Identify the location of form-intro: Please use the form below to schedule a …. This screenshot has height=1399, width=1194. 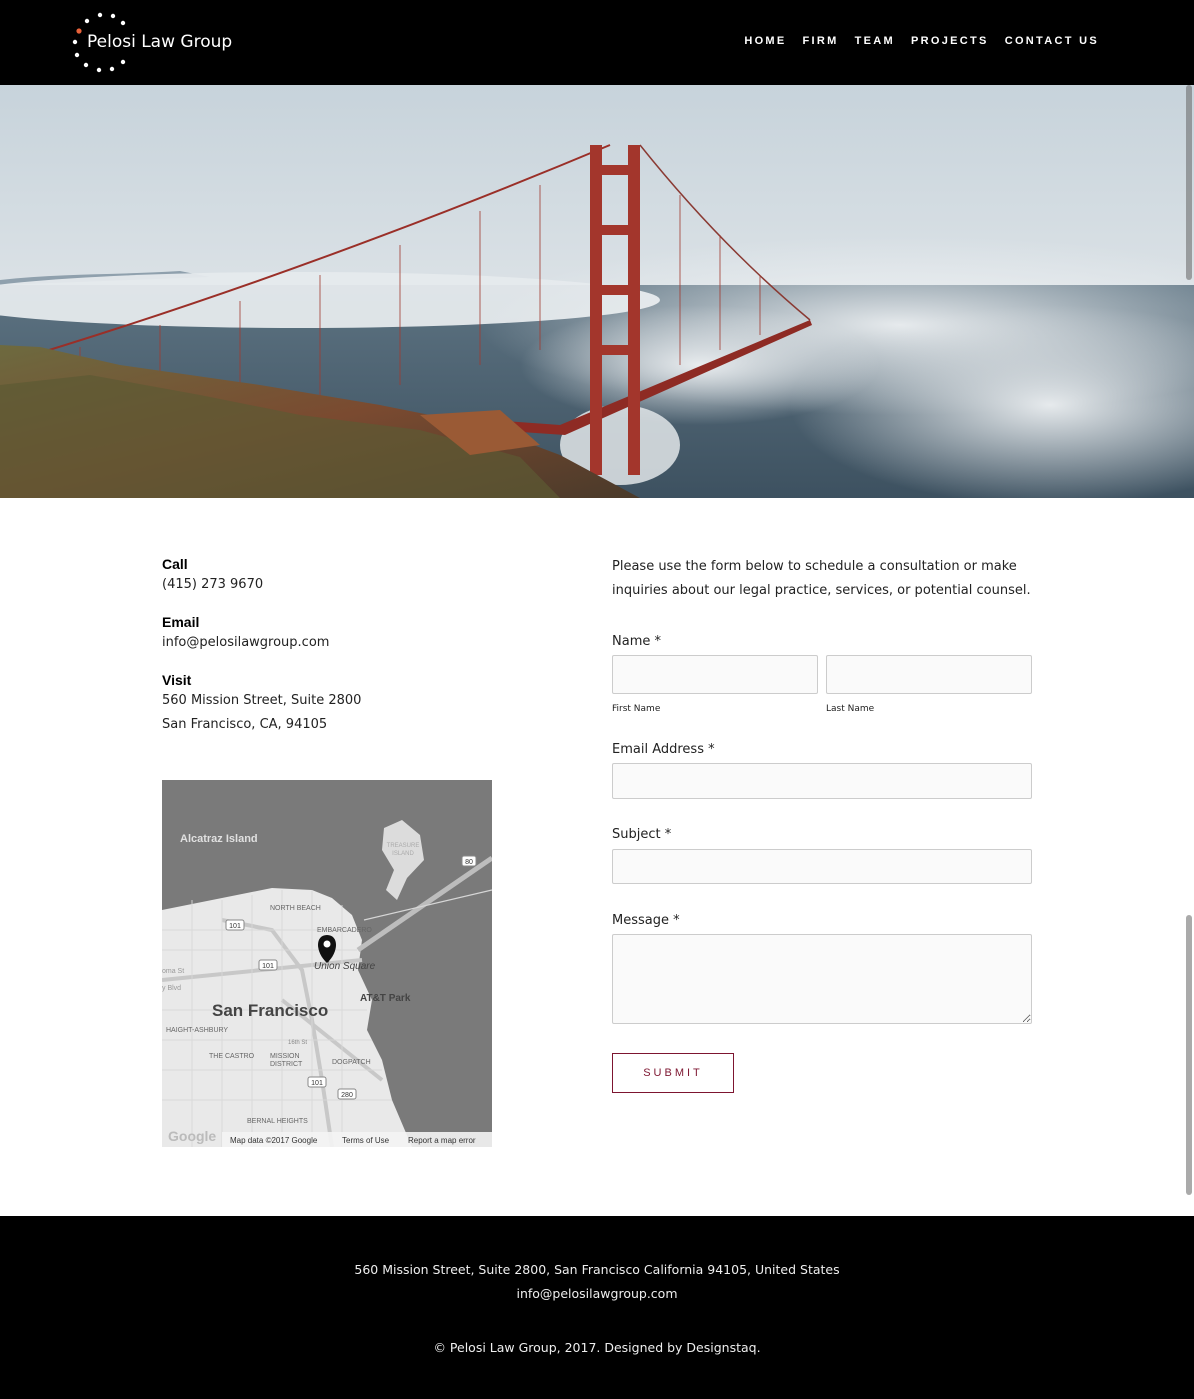
(821, 578).